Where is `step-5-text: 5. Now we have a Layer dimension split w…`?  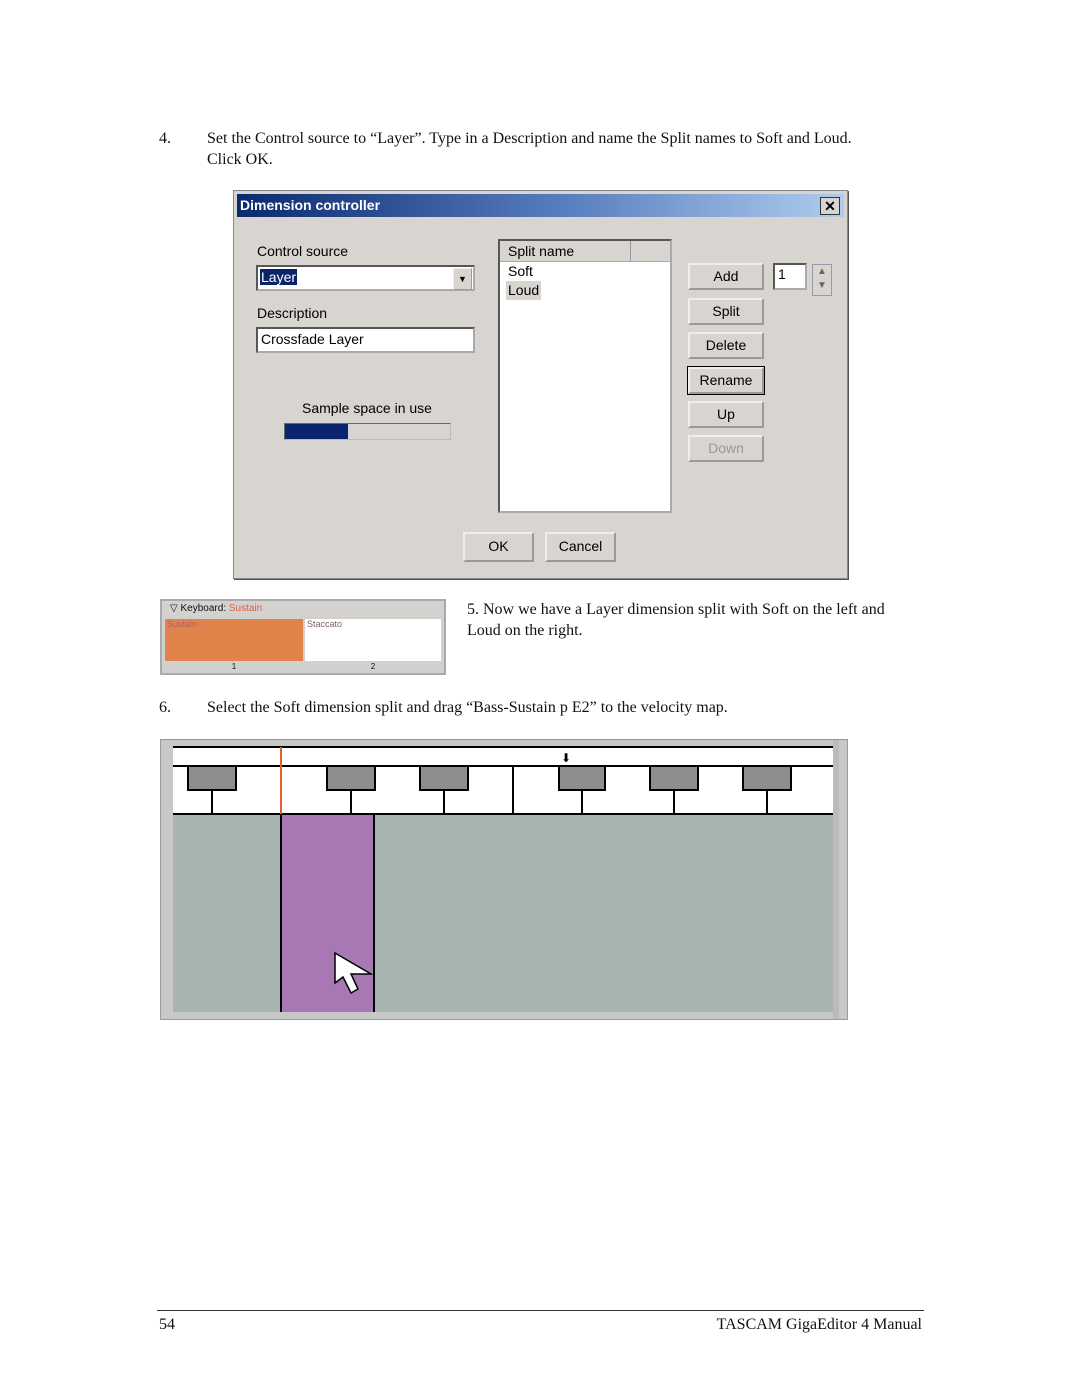
step-5-text: 5. Now we have a Layer dimension split w… is located at coordinates (676, 609).